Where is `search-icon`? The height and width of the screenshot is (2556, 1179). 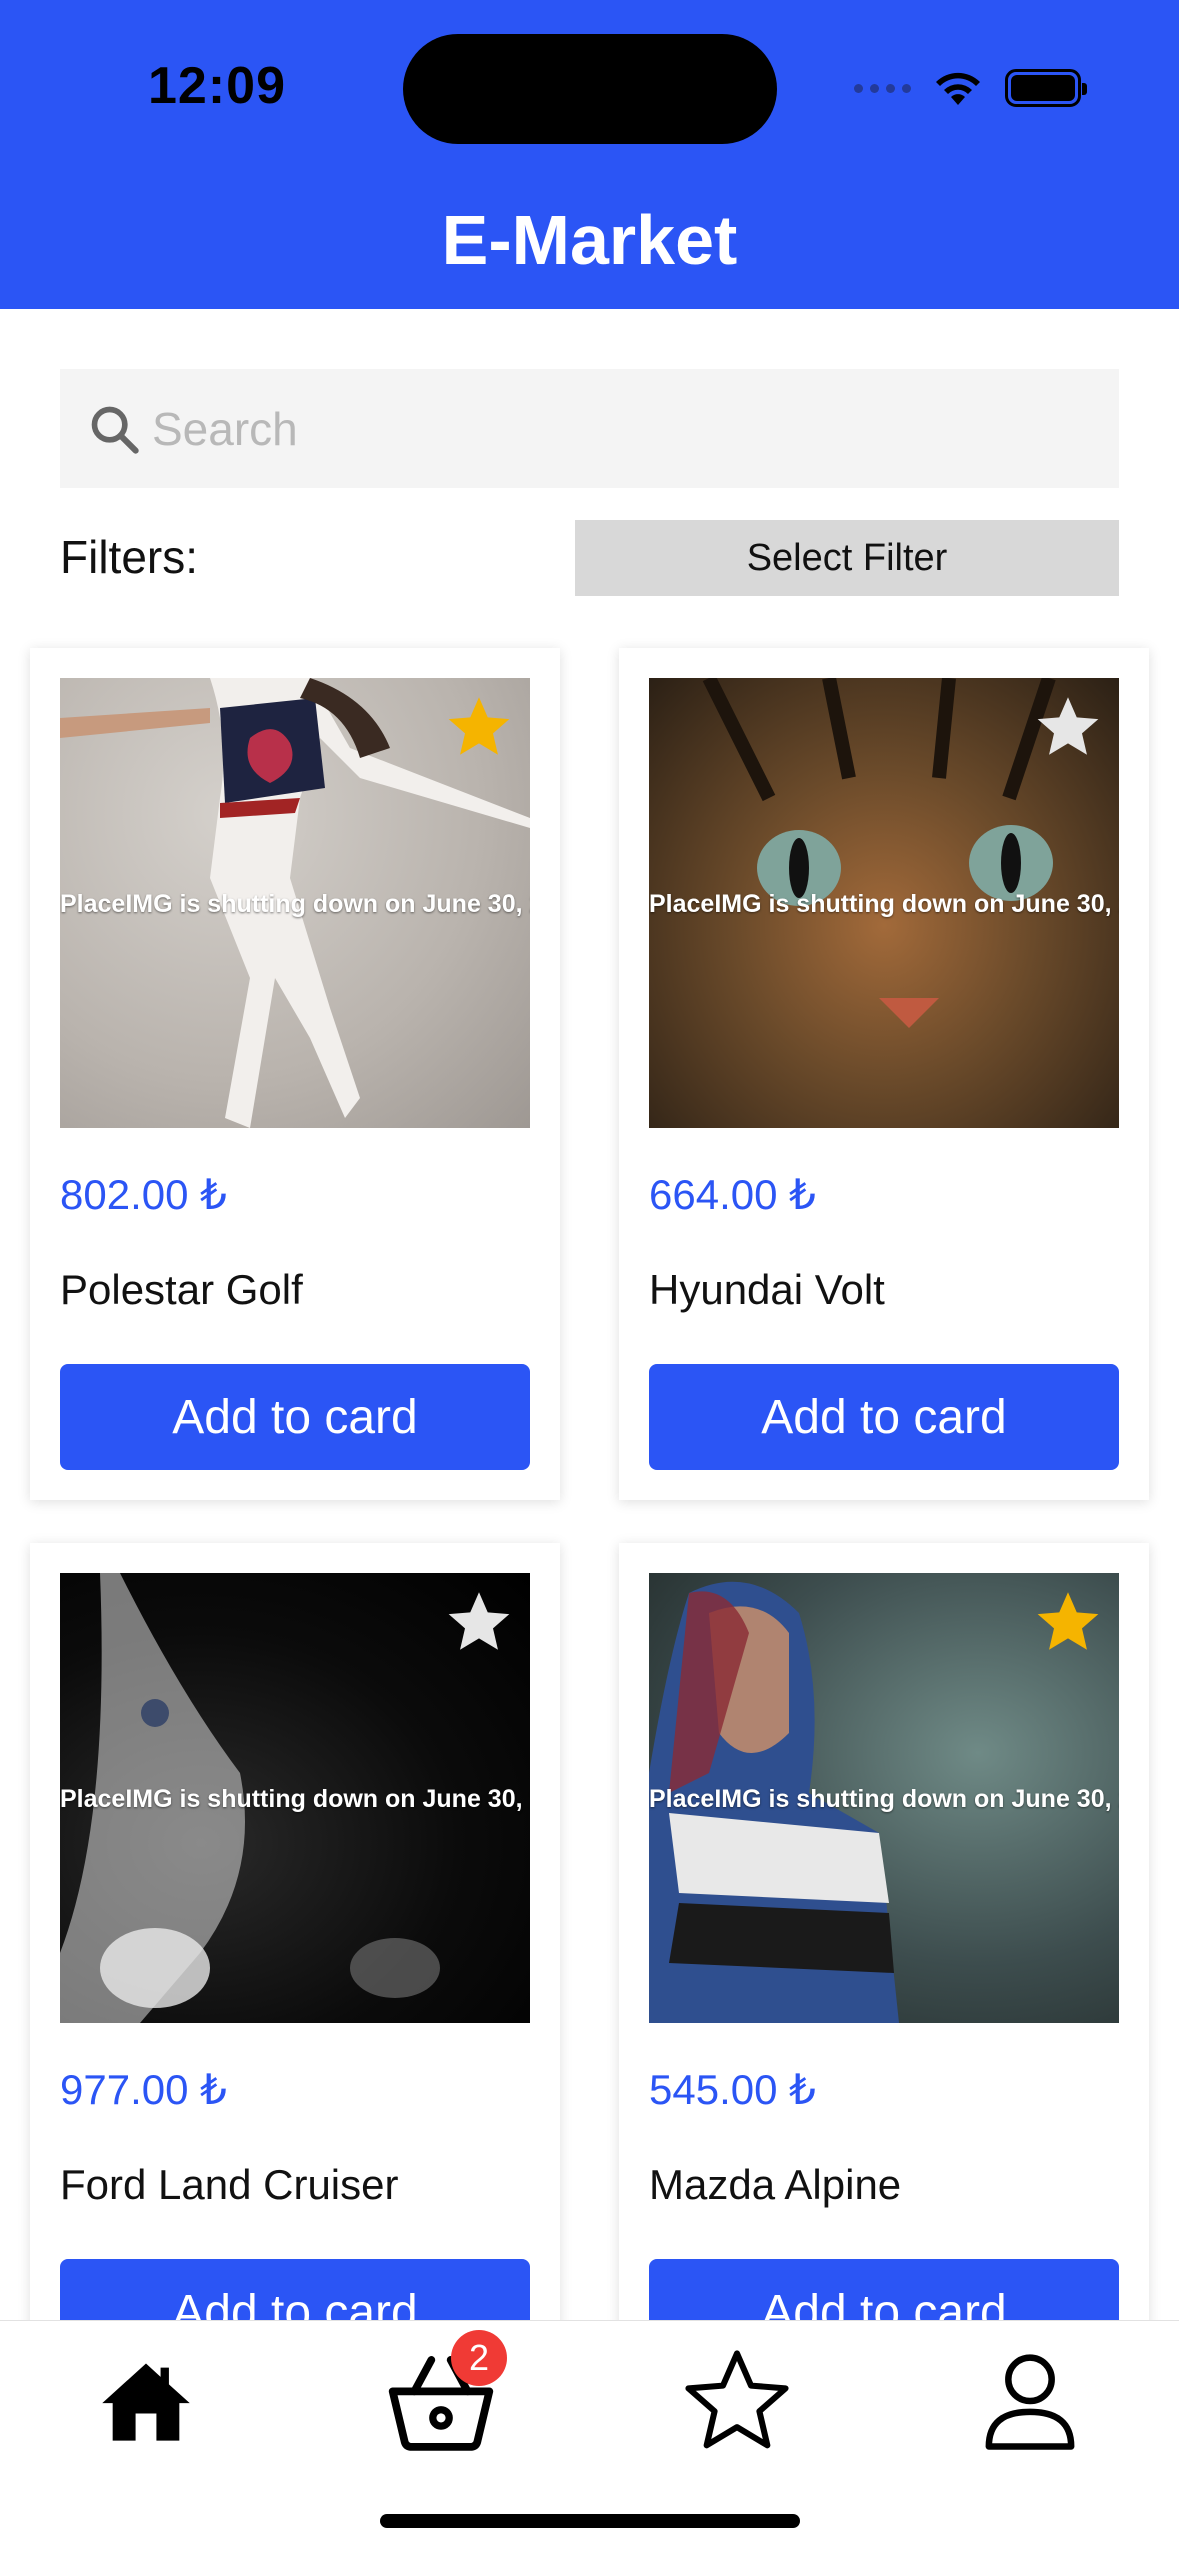 search-icon is located at coordinates (115, 430).